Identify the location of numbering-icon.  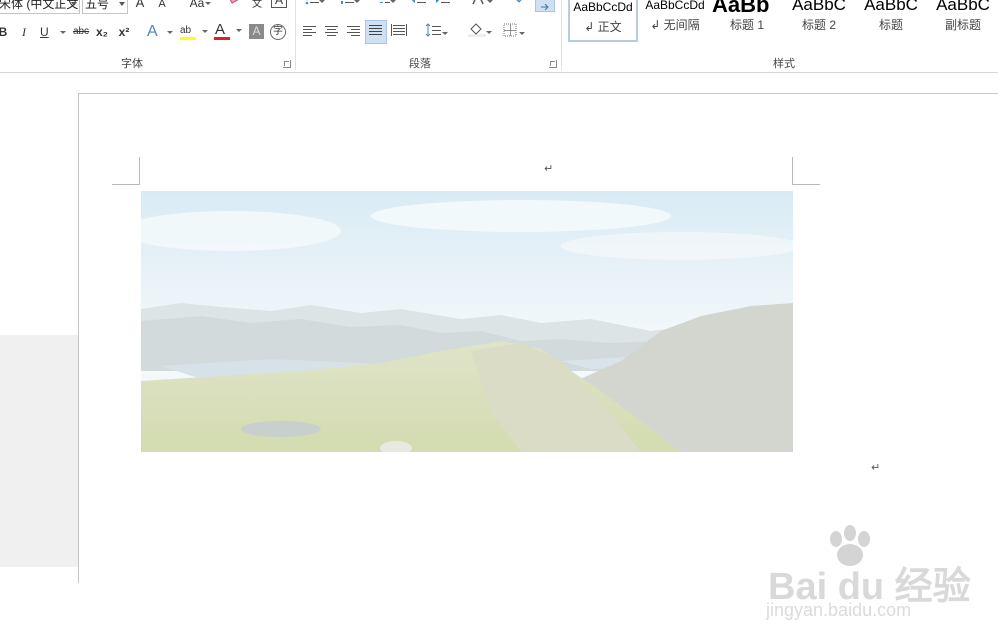
(348, 2).